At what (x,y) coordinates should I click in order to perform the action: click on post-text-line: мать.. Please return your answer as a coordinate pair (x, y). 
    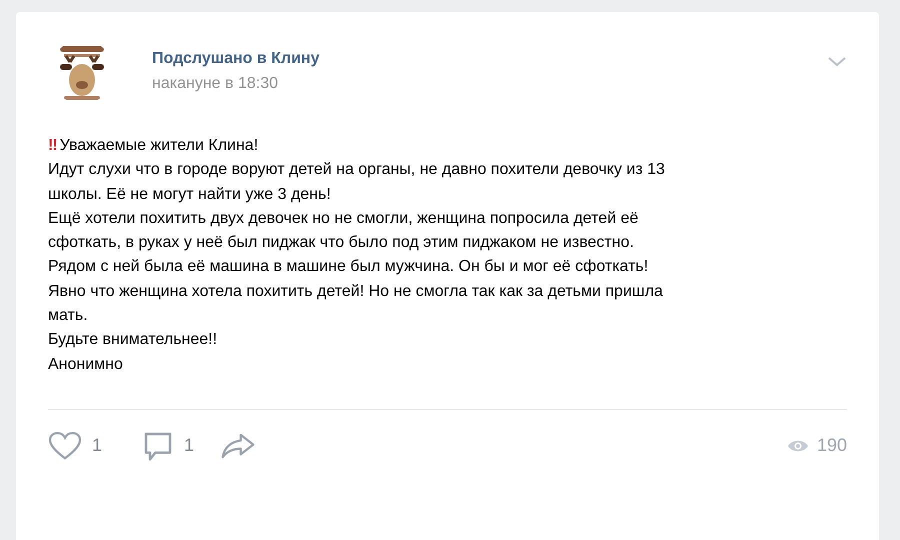
    Looking at the image, I should click on (68, 316).